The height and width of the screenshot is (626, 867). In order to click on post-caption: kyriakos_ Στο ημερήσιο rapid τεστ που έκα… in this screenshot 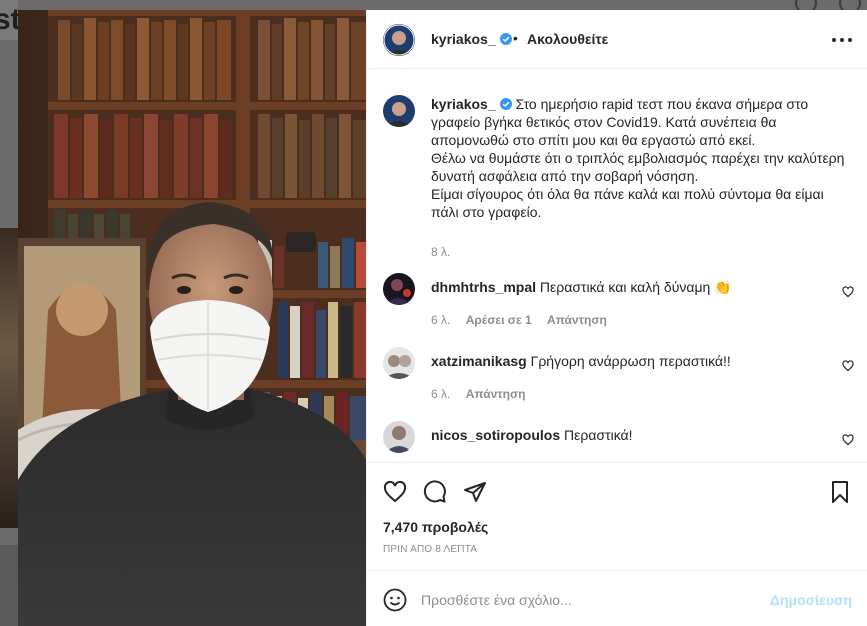, I will do `click(641, 158)`.